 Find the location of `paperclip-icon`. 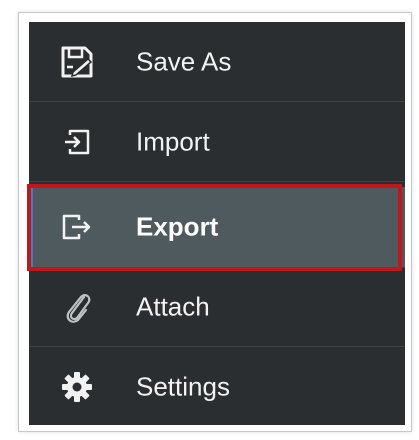

paperclip-icon is located at coordinates (77, 307).